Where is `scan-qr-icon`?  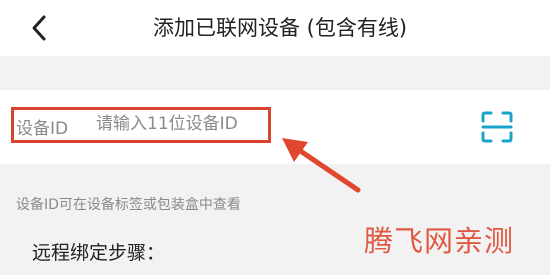 scan-qr-icon is located at coordinates (497, 127).